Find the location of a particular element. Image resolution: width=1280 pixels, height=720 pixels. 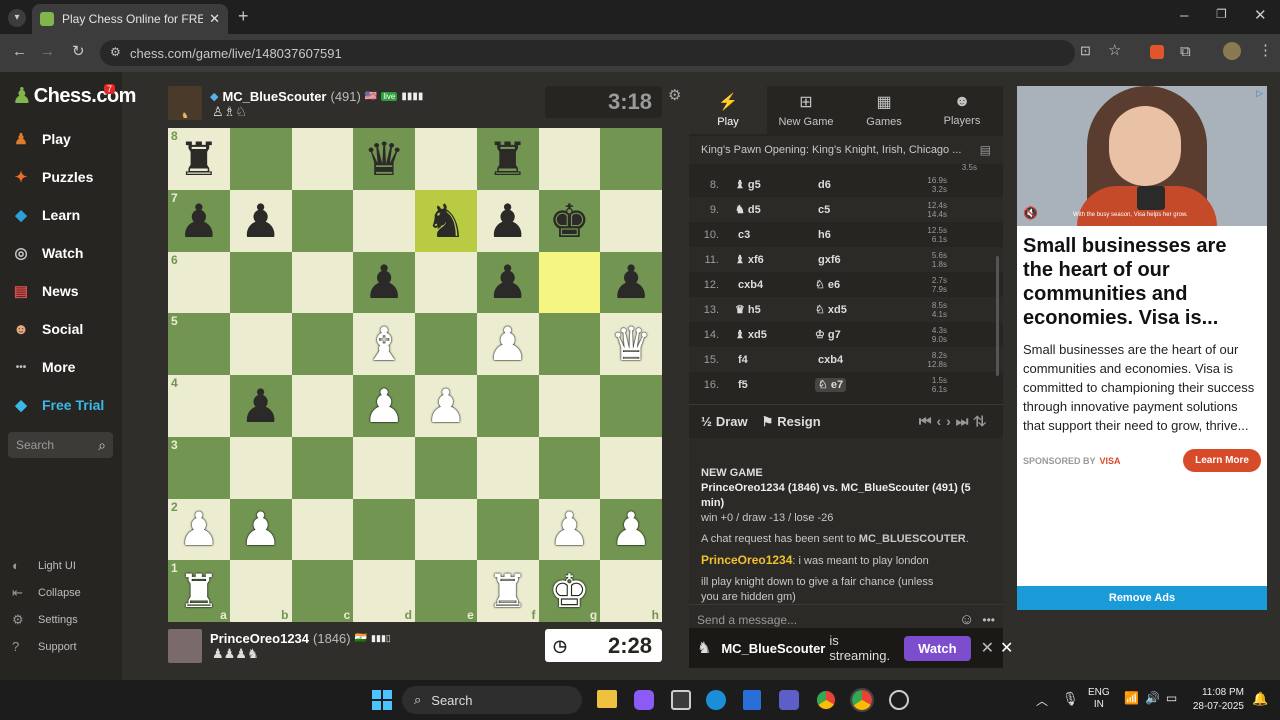

close-icon: ✕ is located at coordinates (1006, 648).